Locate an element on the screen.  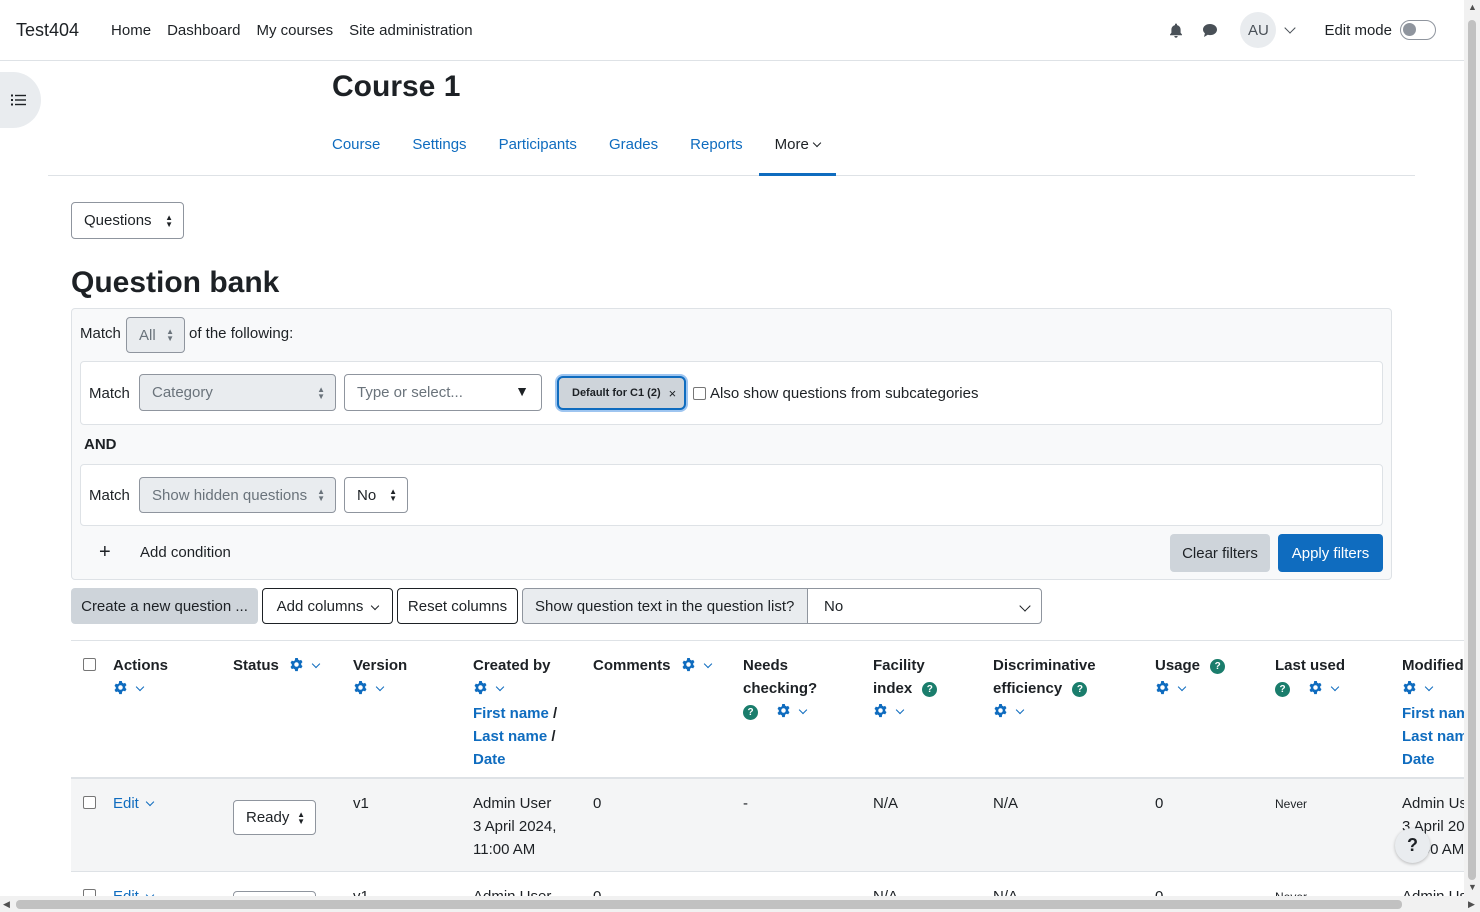
horizontal-scrollbar: ◀ ▶ is located at coordinates (740, 904).